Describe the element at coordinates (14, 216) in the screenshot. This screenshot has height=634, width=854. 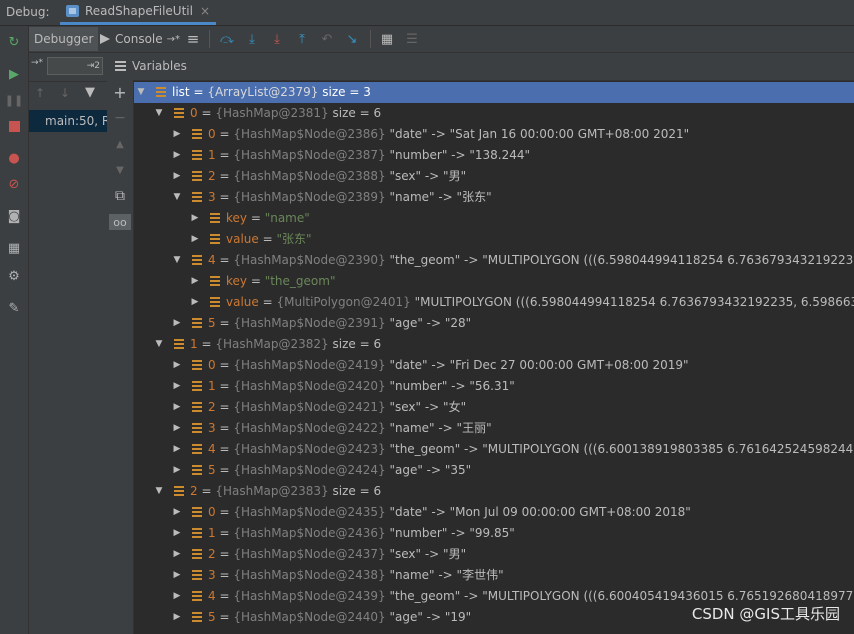
I see `camera-icon: ◙` at that location.